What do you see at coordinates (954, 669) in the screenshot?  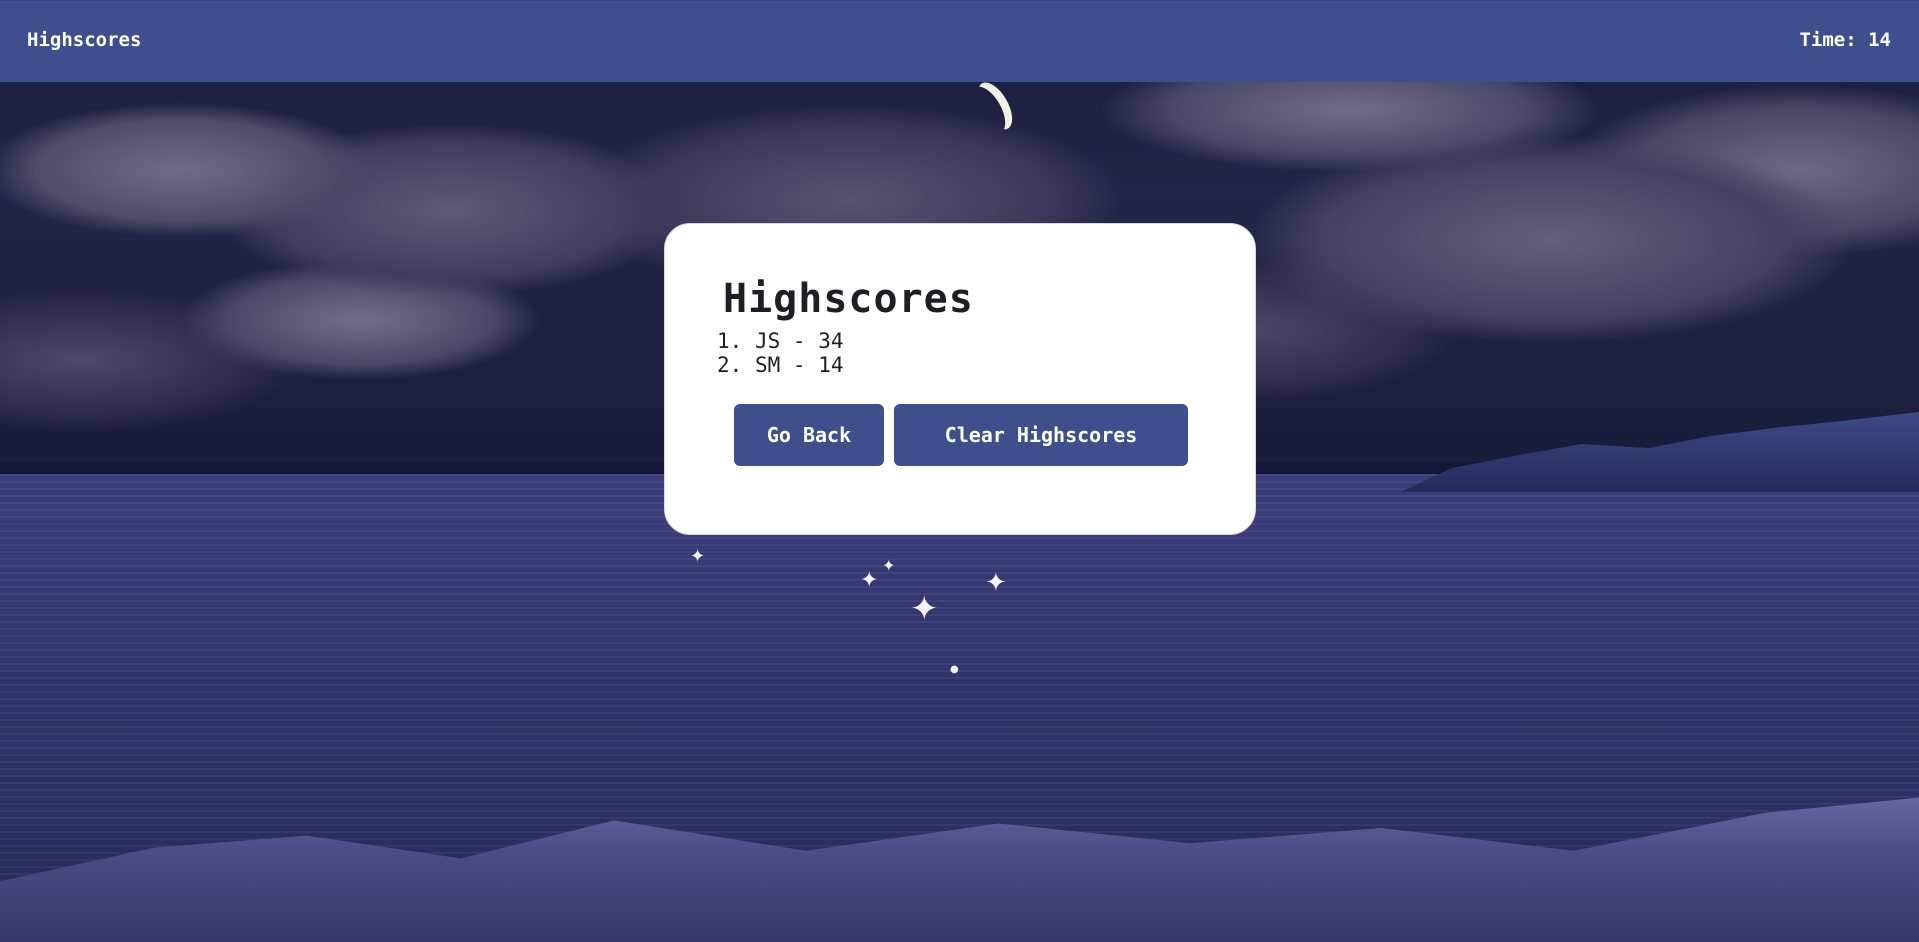 I see `sparkle-icon: ●` at bounding box center [954, 669].